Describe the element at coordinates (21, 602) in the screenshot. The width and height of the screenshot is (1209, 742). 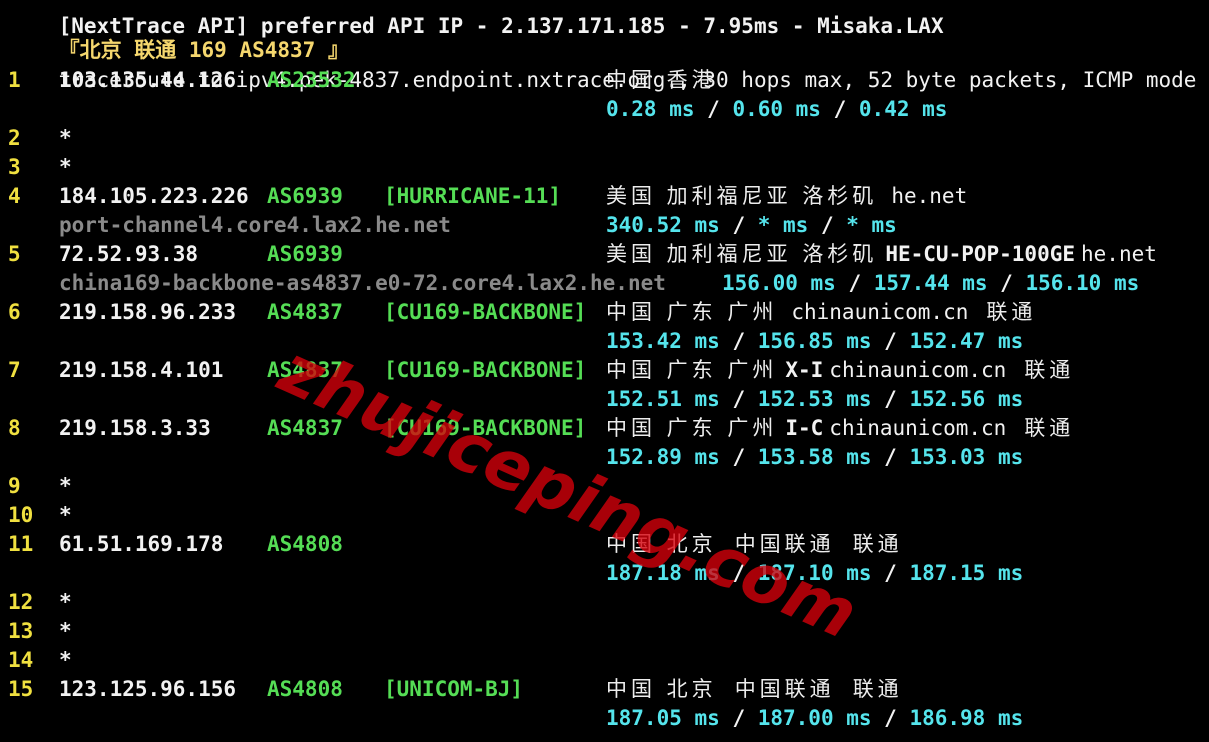
I see `hop-number: 12` at that location.